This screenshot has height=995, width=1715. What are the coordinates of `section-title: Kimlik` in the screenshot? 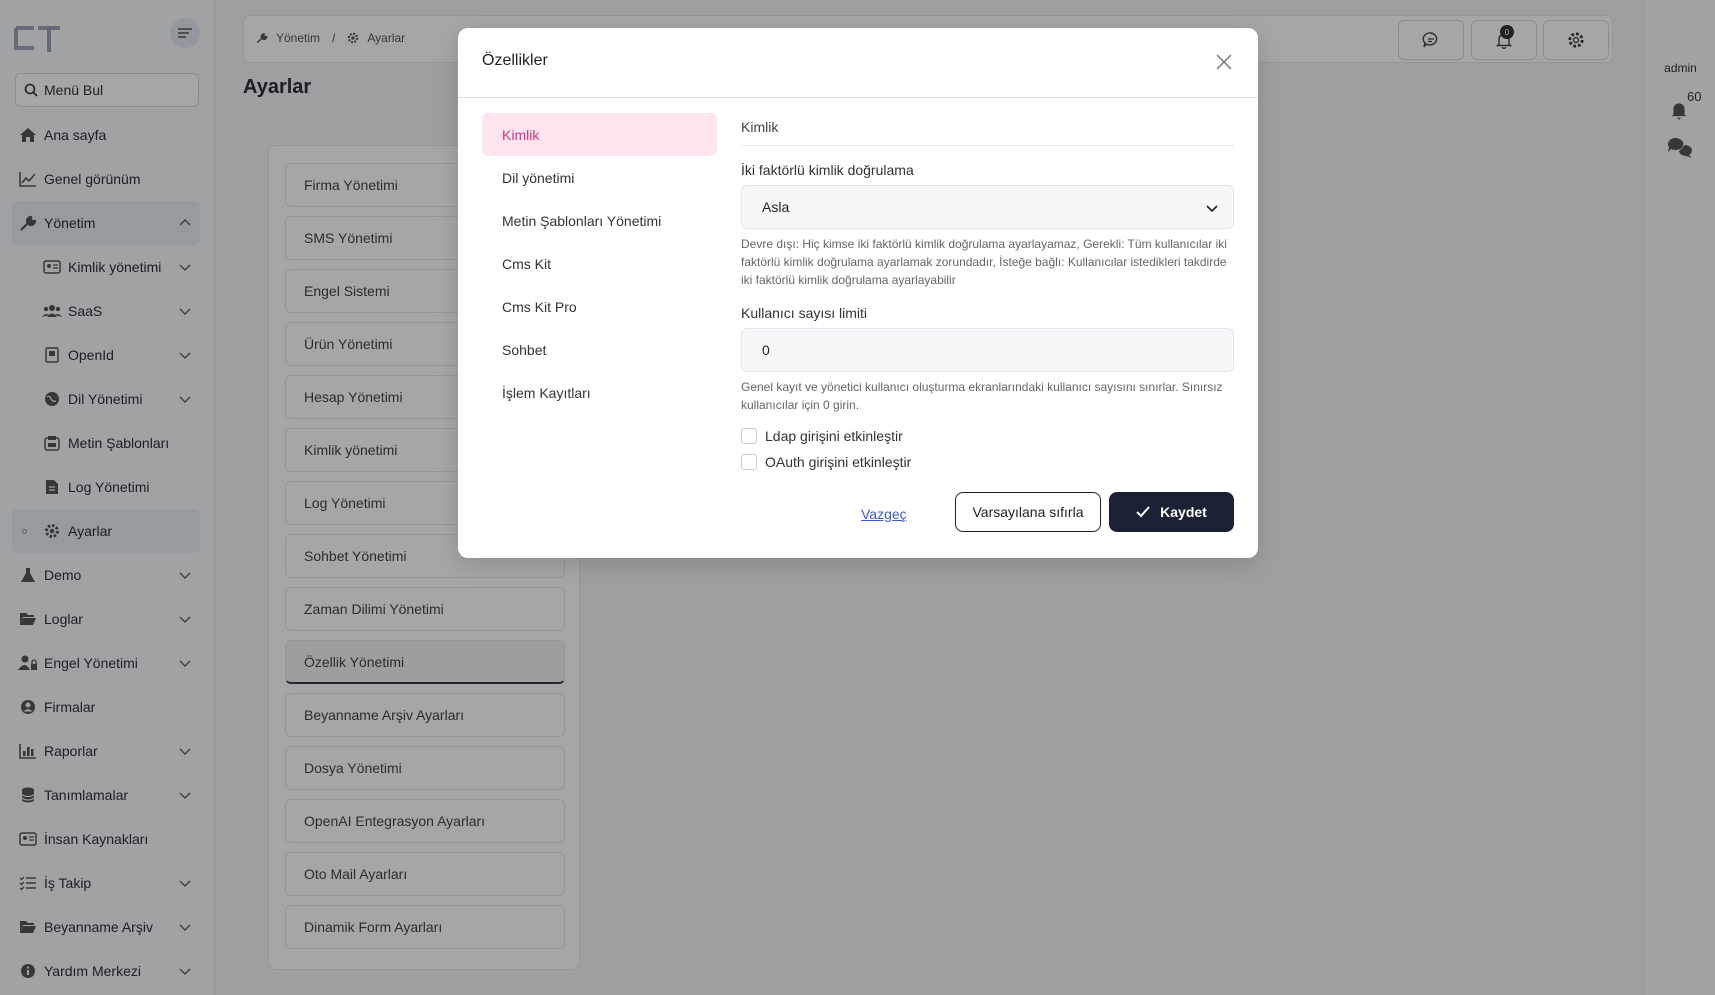 It's located at (987, 129).